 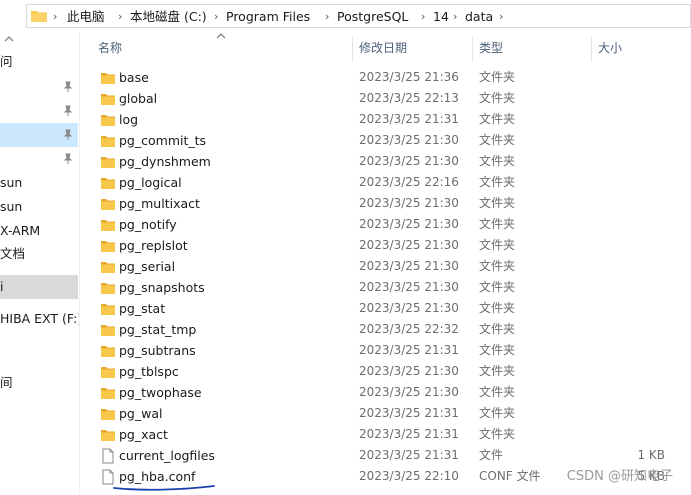 What do you see at coordinates (168, 17) in the screenshot?
I see `breadcrumb-item: 本地磁盘 (C:)` at bounding box center [168, 17].